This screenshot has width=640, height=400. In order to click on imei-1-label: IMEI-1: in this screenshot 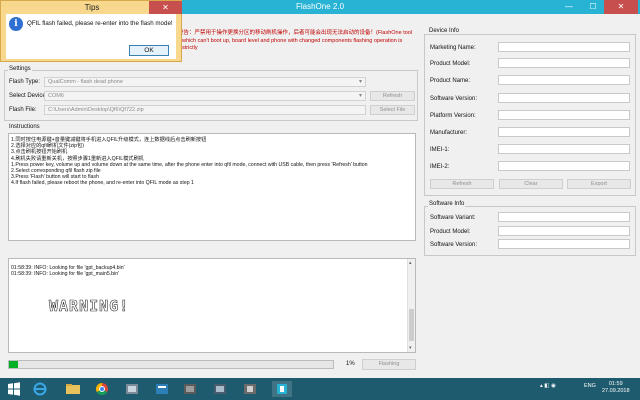, I will do `click(440, 150)`.